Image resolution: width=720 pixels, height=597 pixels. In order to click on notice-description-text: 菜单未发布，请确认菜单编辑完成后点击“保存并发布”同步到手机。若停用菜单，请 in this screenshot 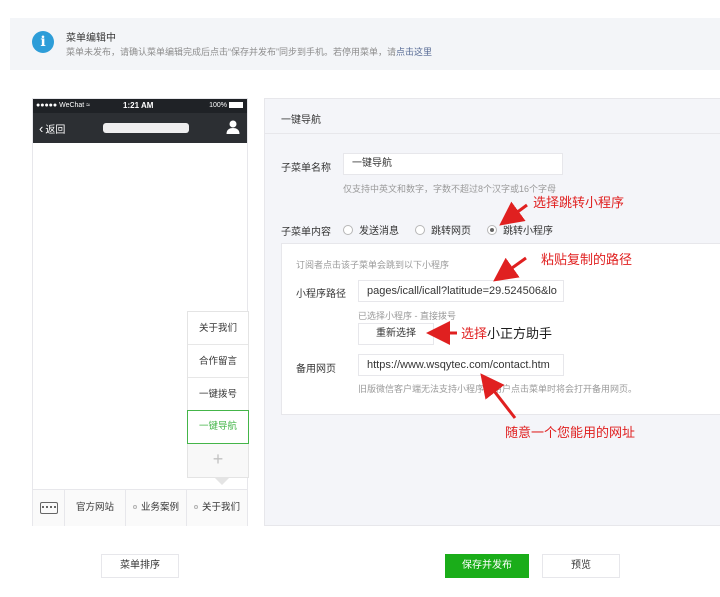, I will do `click(231, 52)`.